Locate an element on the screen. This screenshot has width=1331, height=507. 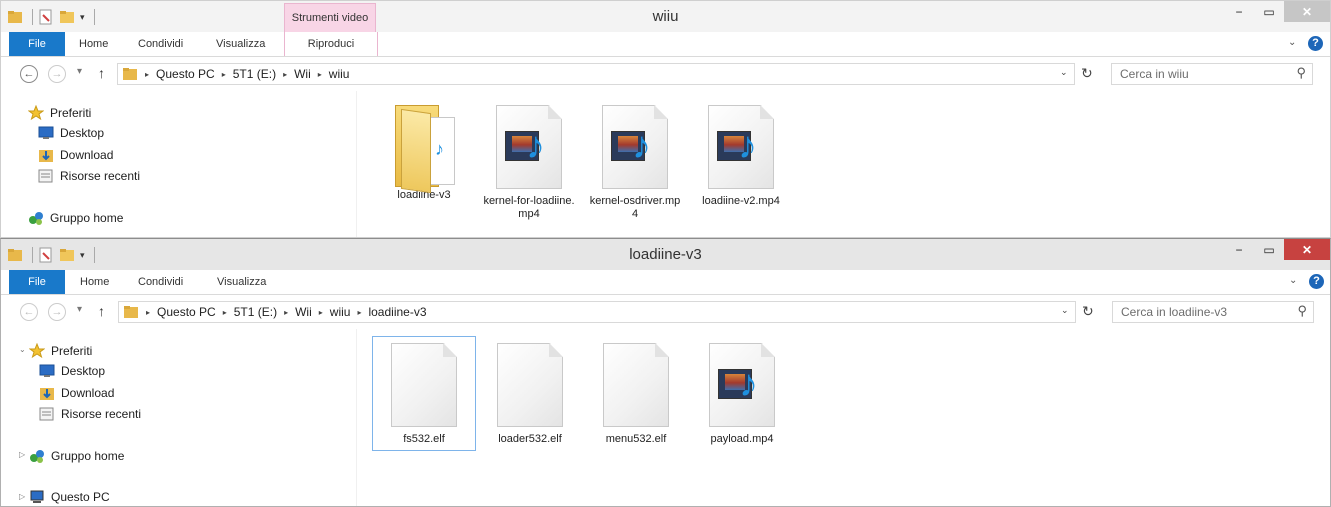
file-item: fs532.elf is located at coordinates (424, 393).